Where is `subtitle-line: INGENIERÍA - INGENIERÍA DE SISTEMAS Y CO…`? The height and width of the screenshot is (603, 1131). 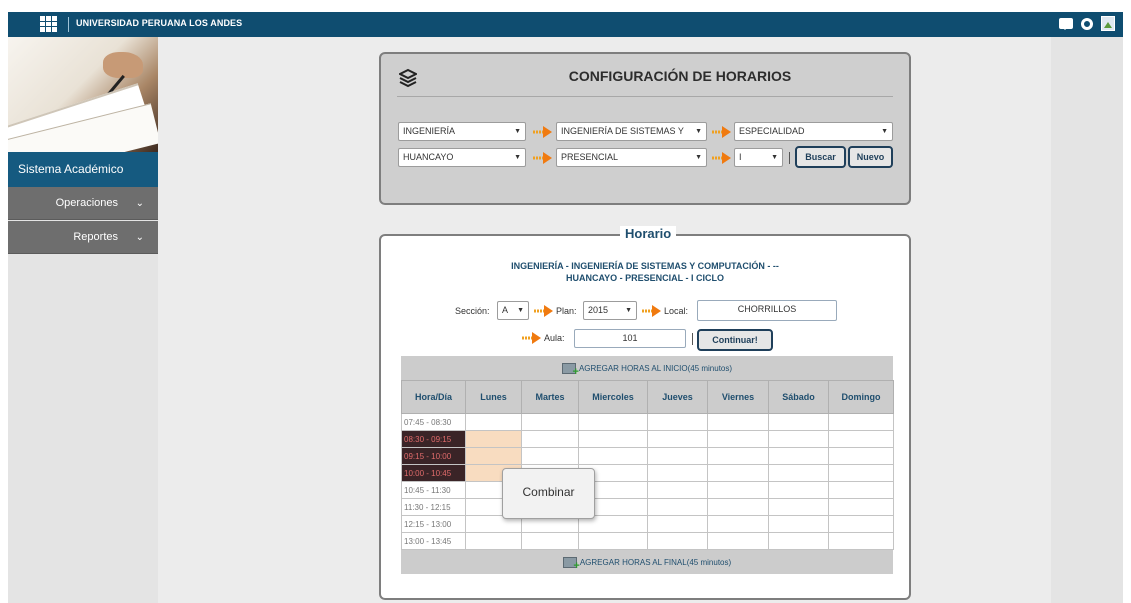
subtitle-line: INGENIERÍA - INGENIERÍA DE SISTEMAS Y CO… is located at coordinates (645, 266).